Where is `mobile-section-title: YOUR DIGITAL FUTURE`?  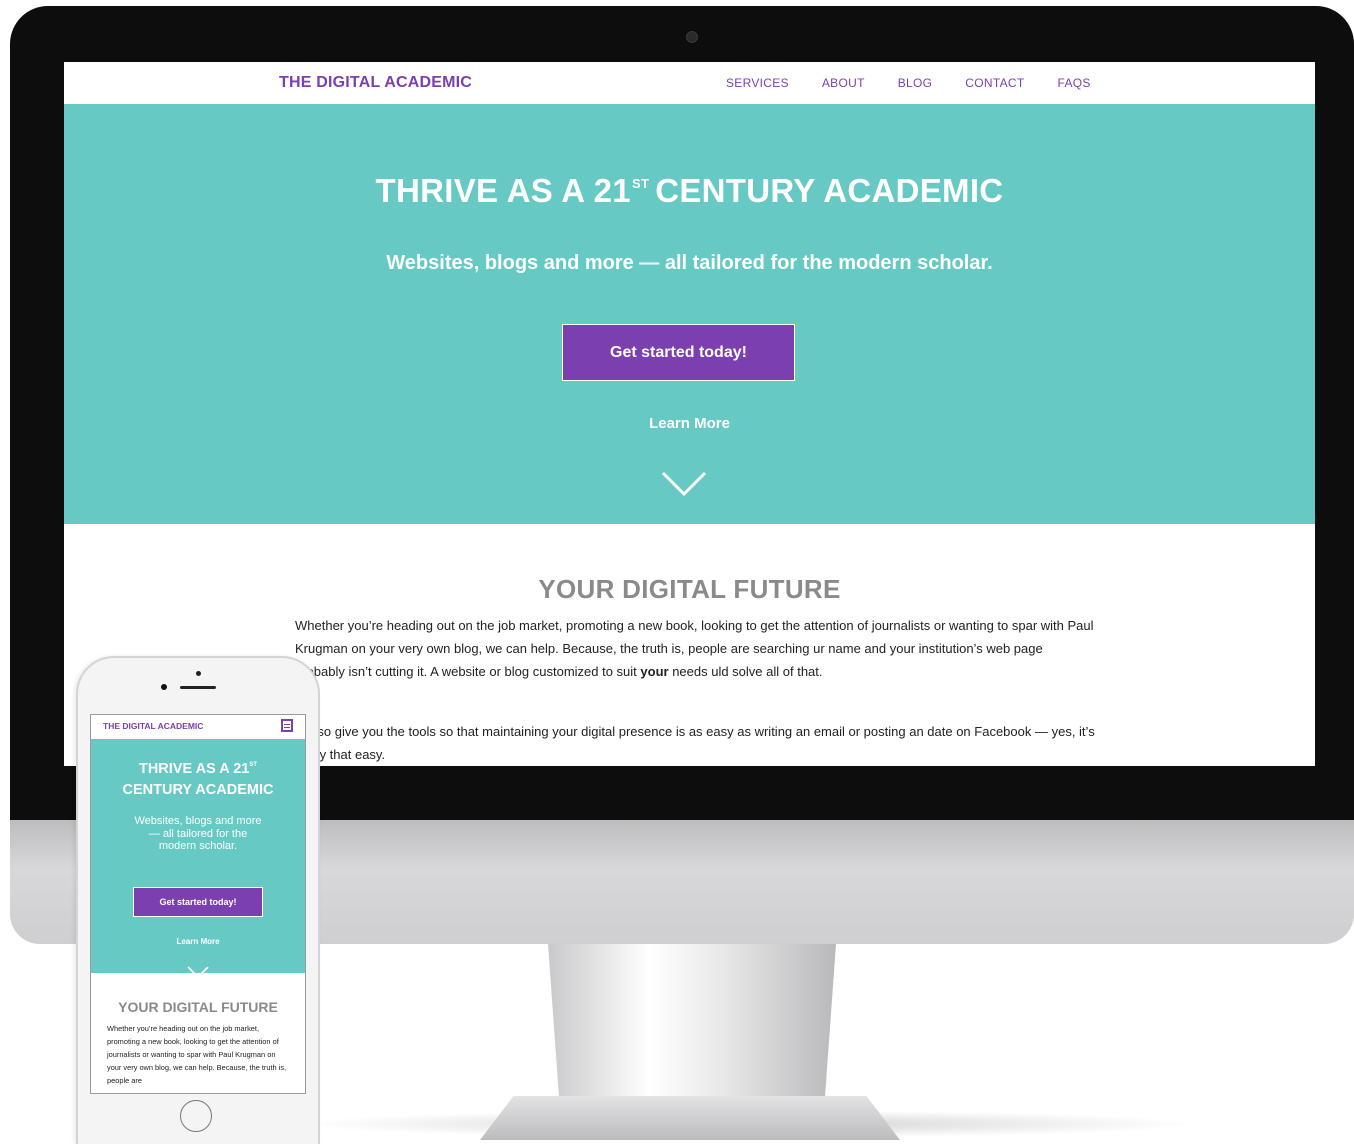 mobile-section-title: YOUR DIGITAL FUTURE is located at coordinates (198, 1007).